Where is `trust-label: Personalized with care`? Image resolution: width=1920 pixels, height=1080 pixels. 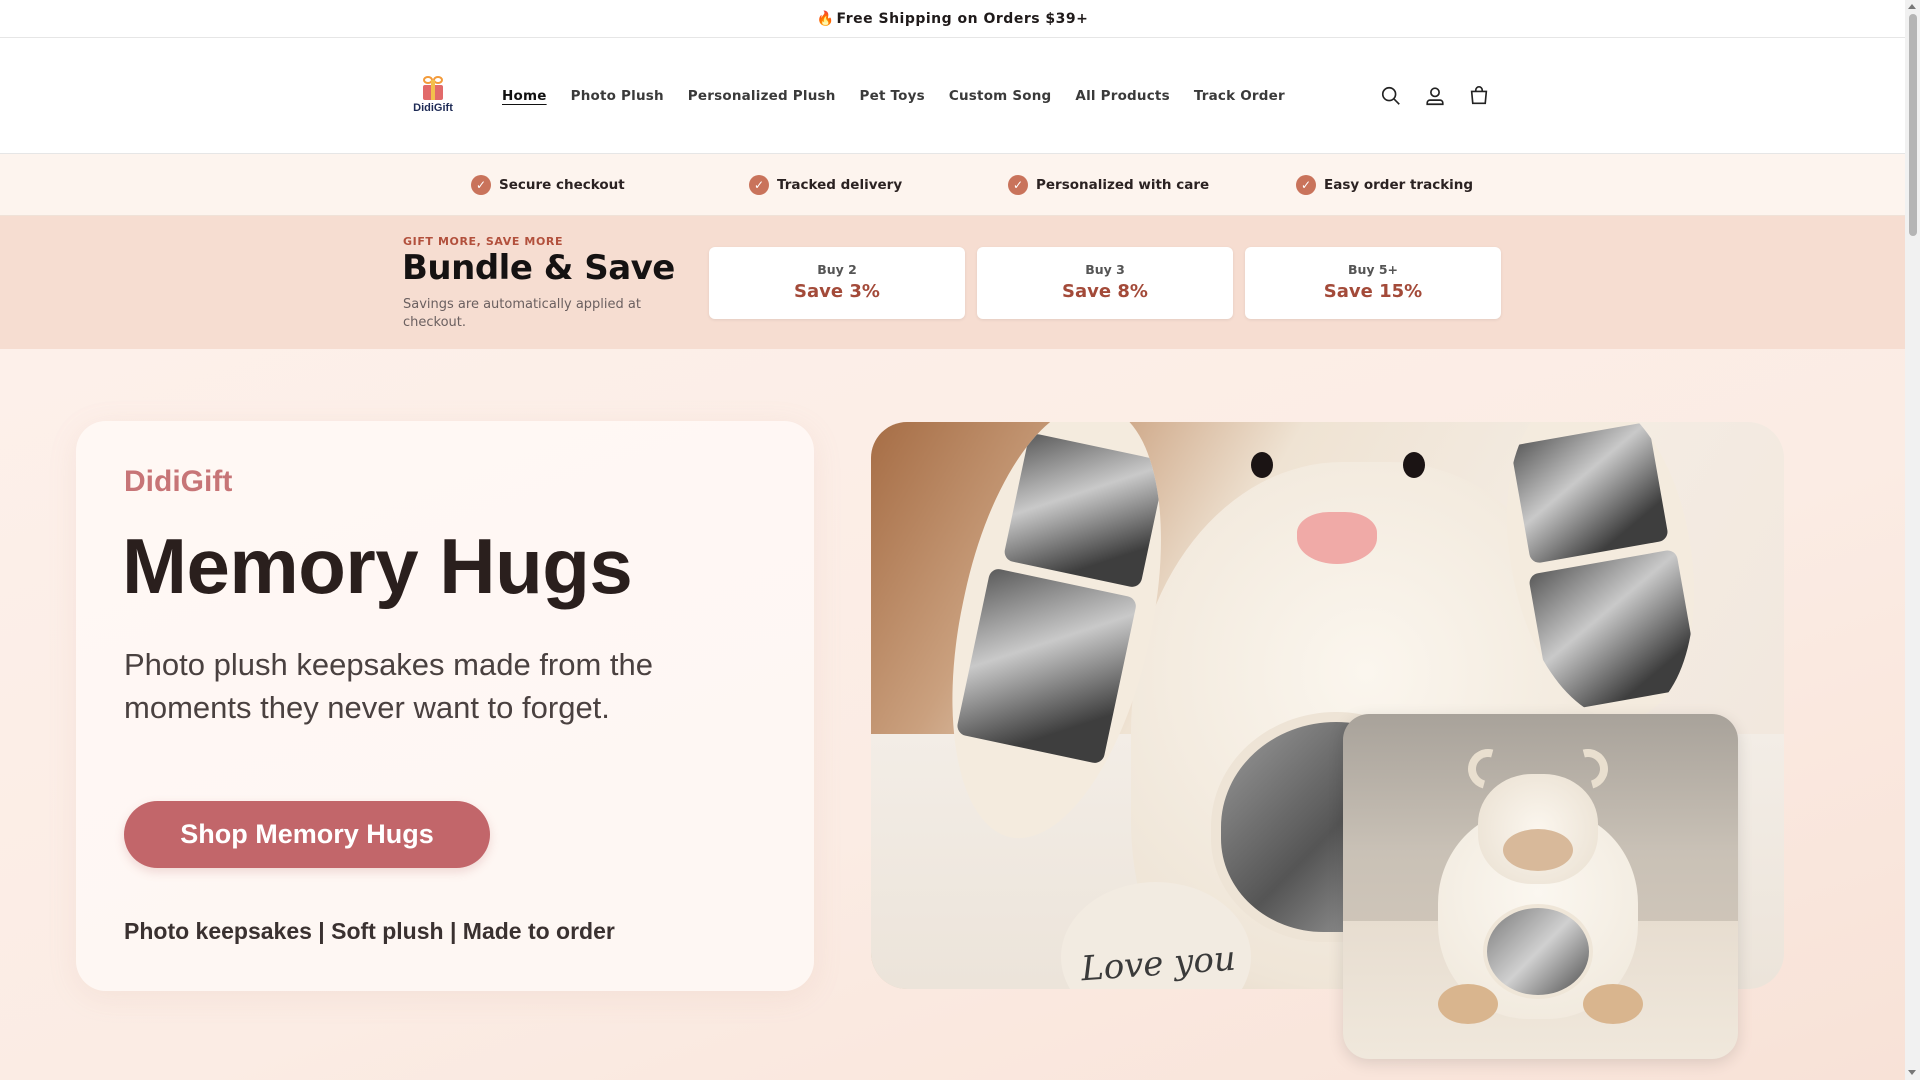
trust-label: Personalized with care is located at coordinates (1123, 185).